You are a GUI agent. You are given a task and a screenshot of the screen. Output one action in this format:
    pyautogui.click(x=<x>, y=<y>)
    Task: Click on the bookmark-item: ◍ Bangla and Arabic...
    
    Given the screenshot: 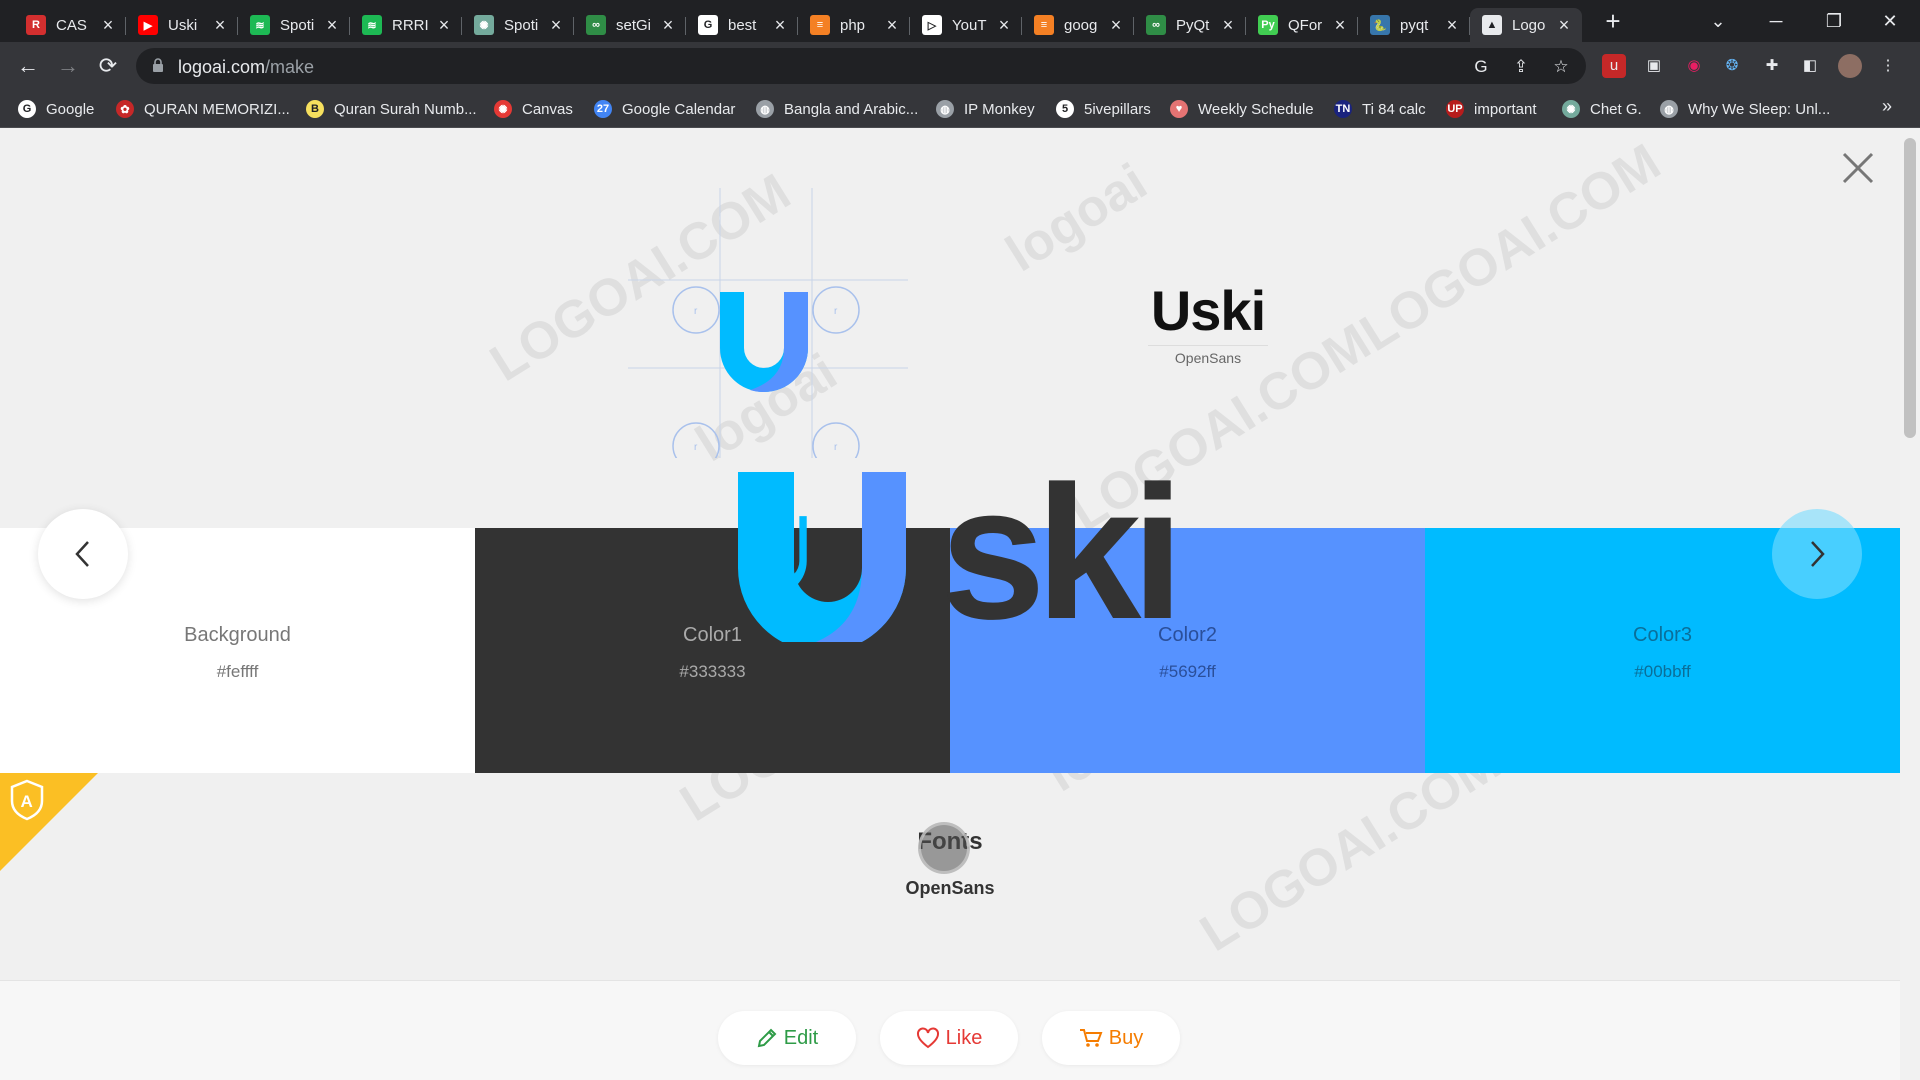 What is the action you would take?
    pyautogui.click(x=837, y=109)
    